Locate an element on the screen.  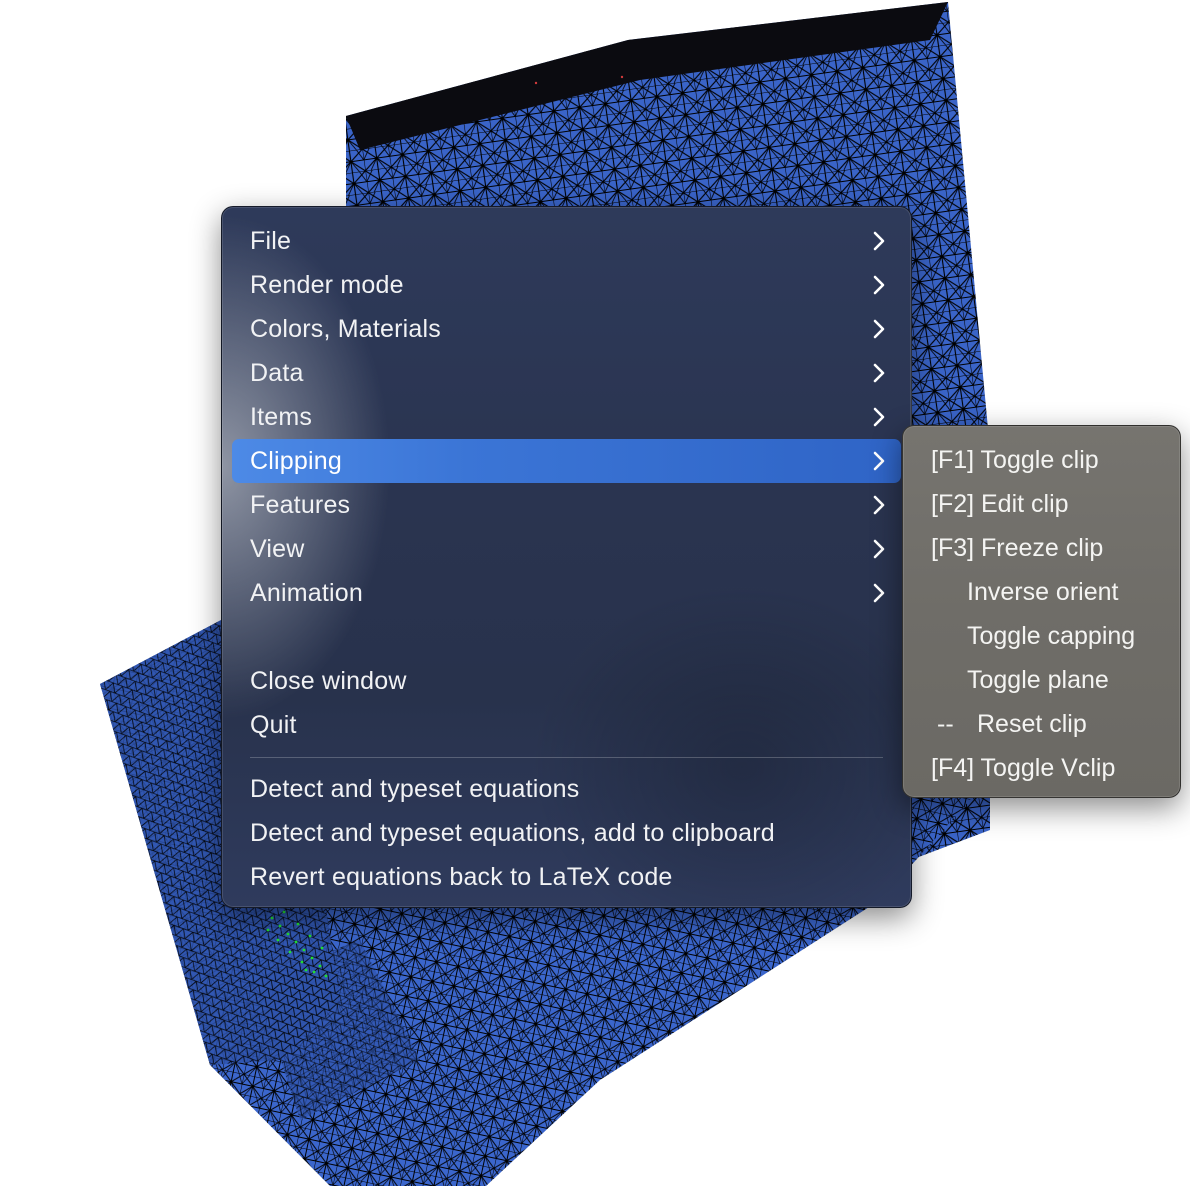
menu-item-label: Animation is located at coordinates (306, 593).